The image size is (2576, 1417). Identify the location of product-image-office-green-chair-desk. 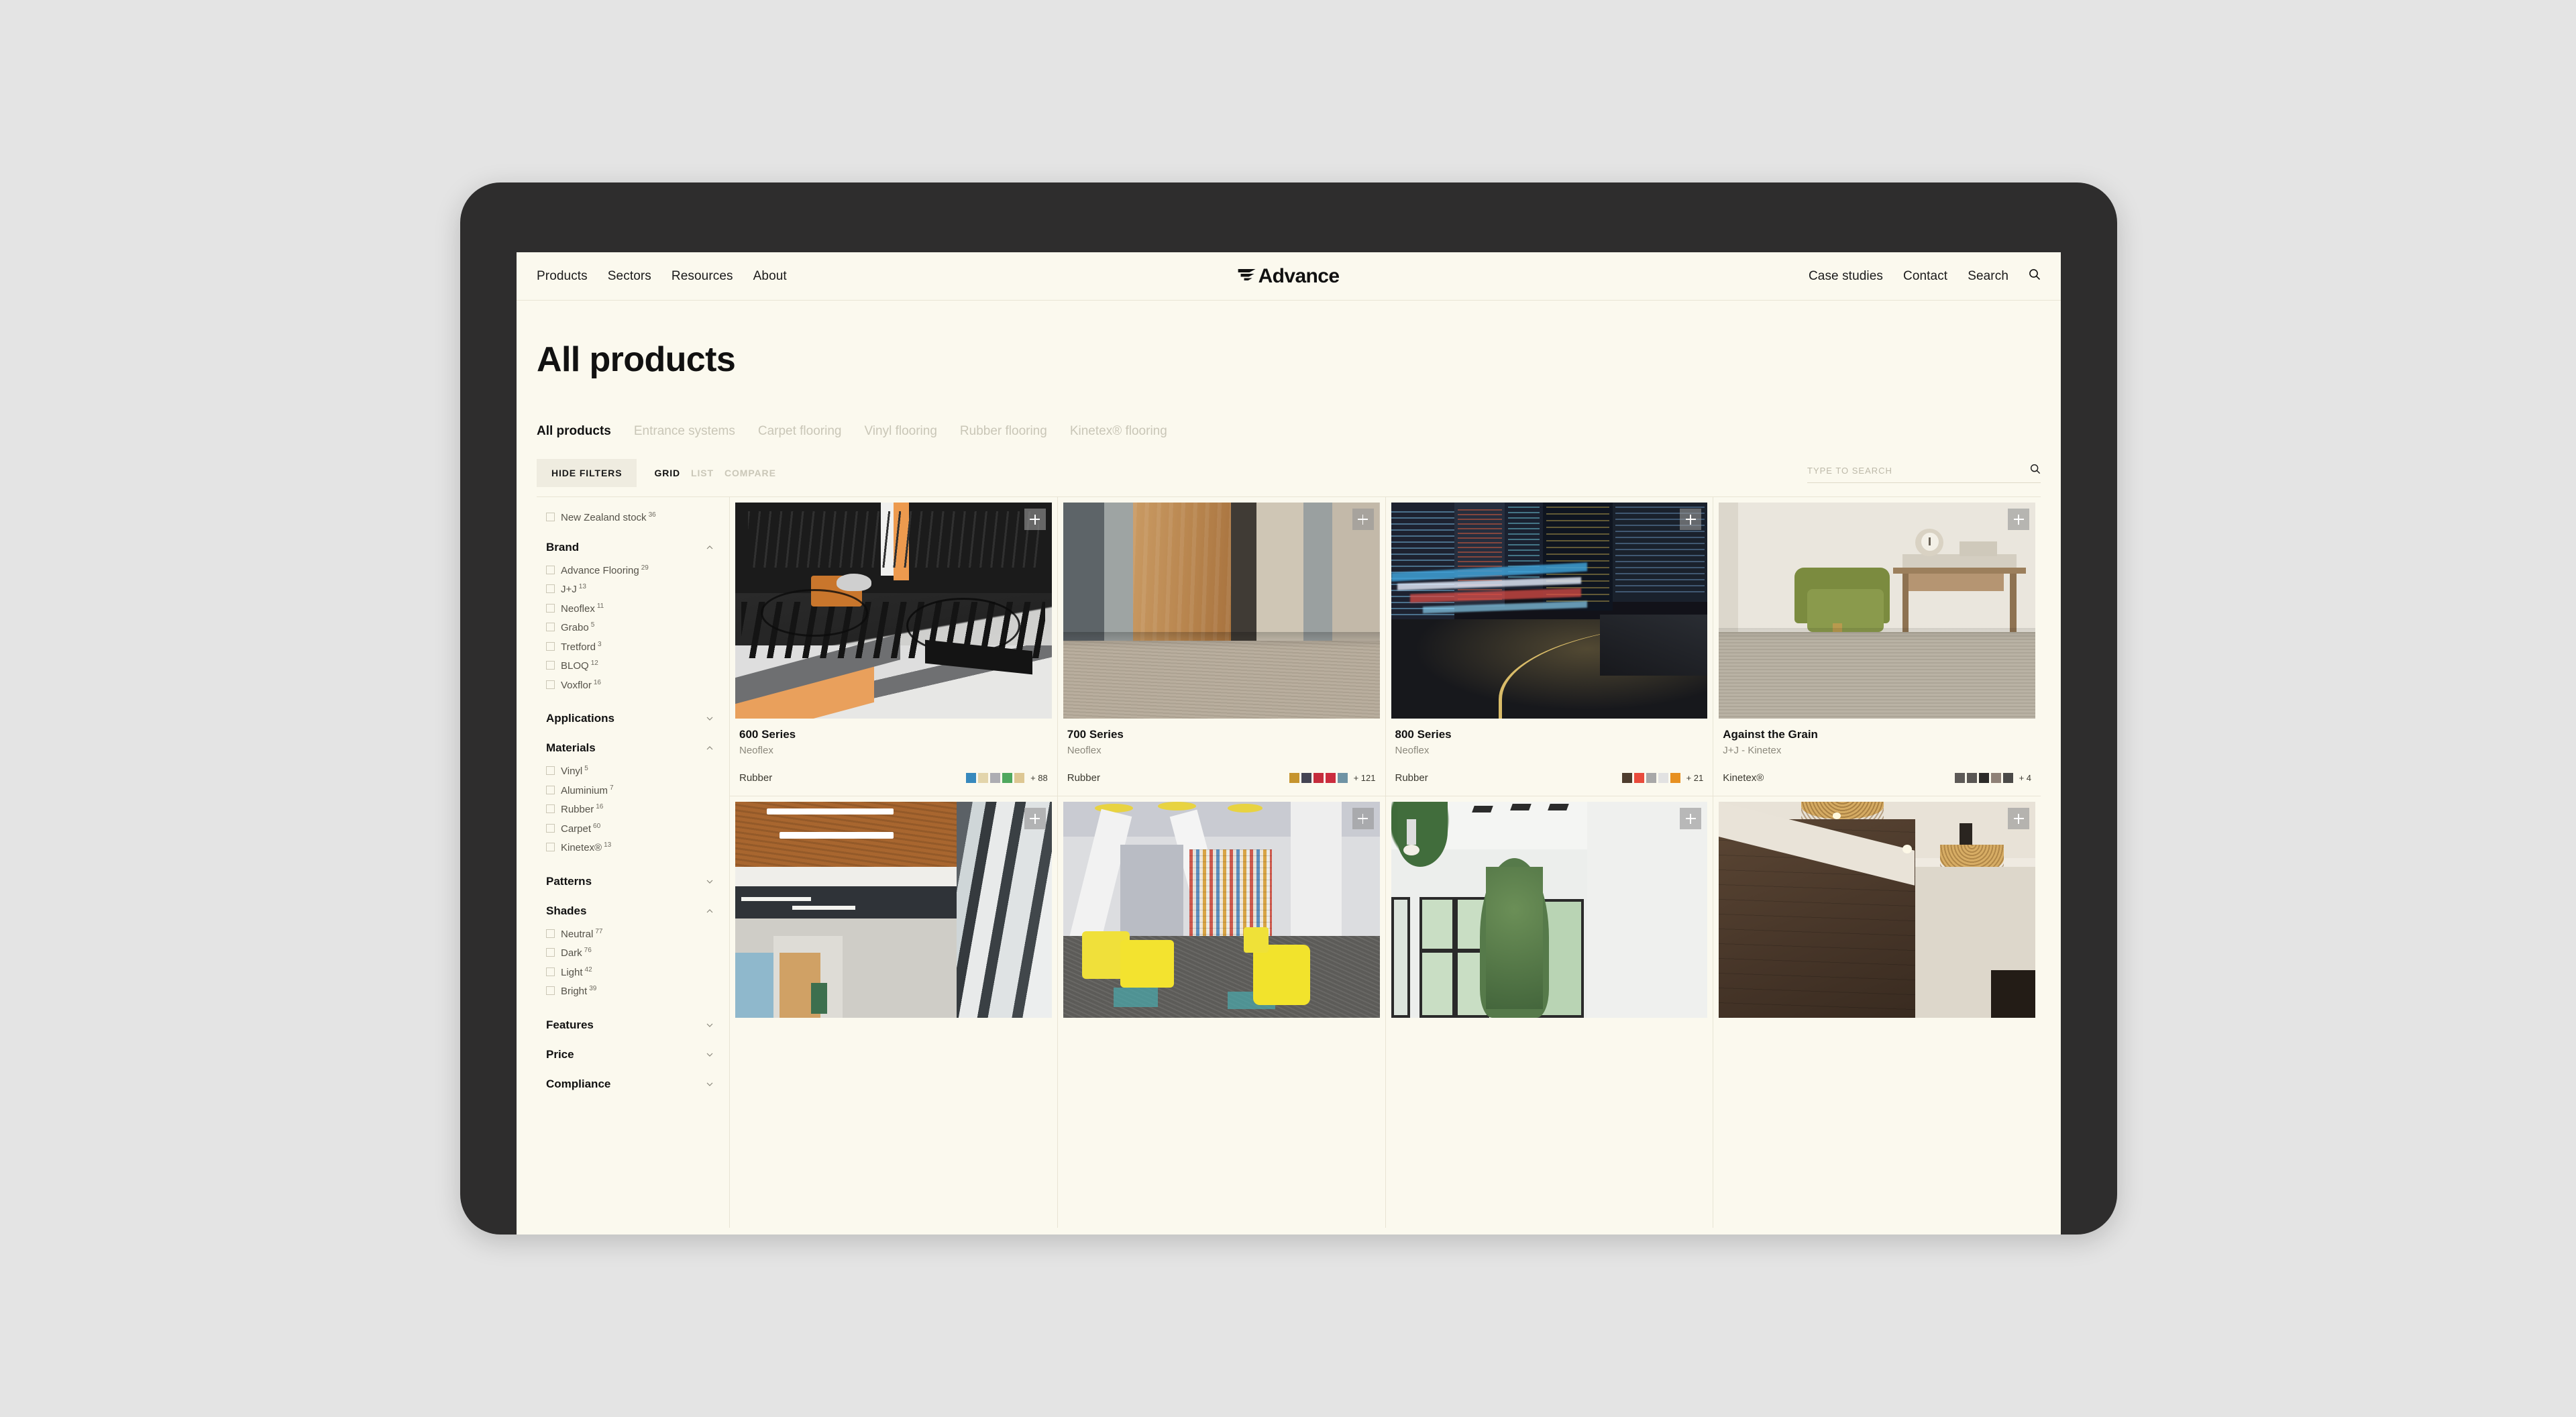
(1877, 611).